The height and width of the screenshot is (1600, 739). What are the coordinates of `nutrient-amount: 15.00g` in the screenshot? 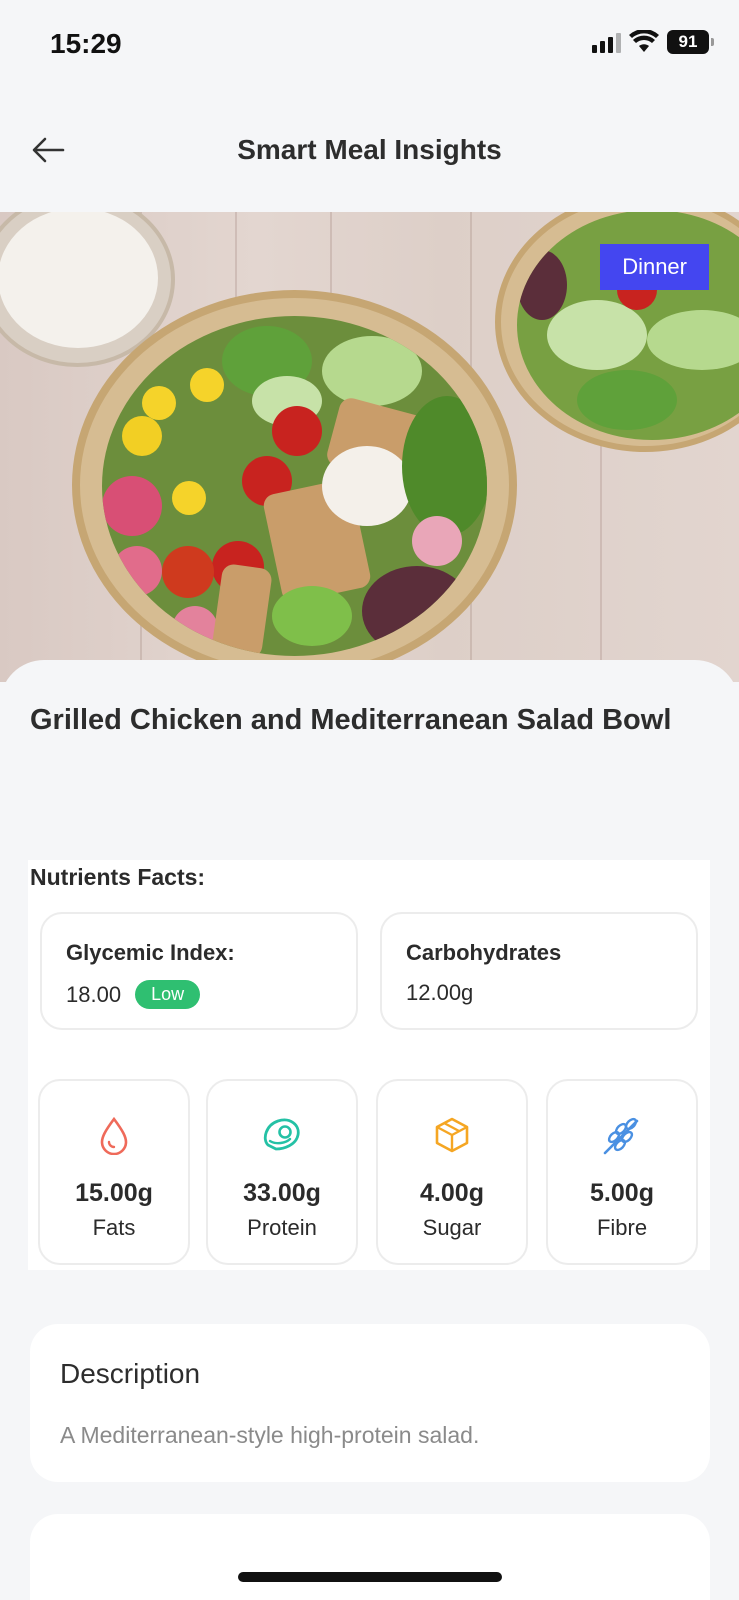 It's located at (114, 1193).